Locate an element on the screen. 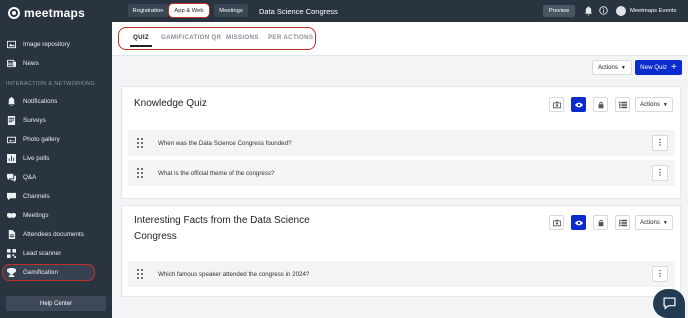  user-name: Meetmaps Events is located at coordinates (653, 11).